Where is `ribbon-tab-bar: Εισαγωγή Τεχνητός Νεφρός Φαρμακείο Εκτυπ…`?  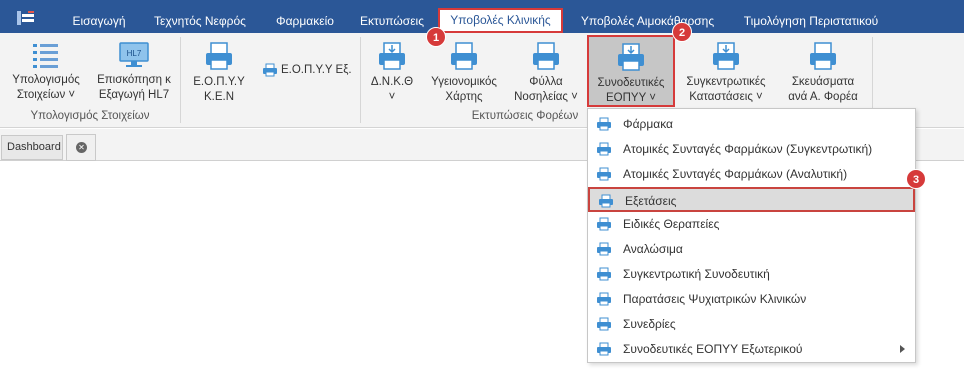 ribbon-tab-bar: Εισαγωγή Τεχνητός Νεφρός Φαρμακείο Εκτυπ… is located at coordinates (482, 16).